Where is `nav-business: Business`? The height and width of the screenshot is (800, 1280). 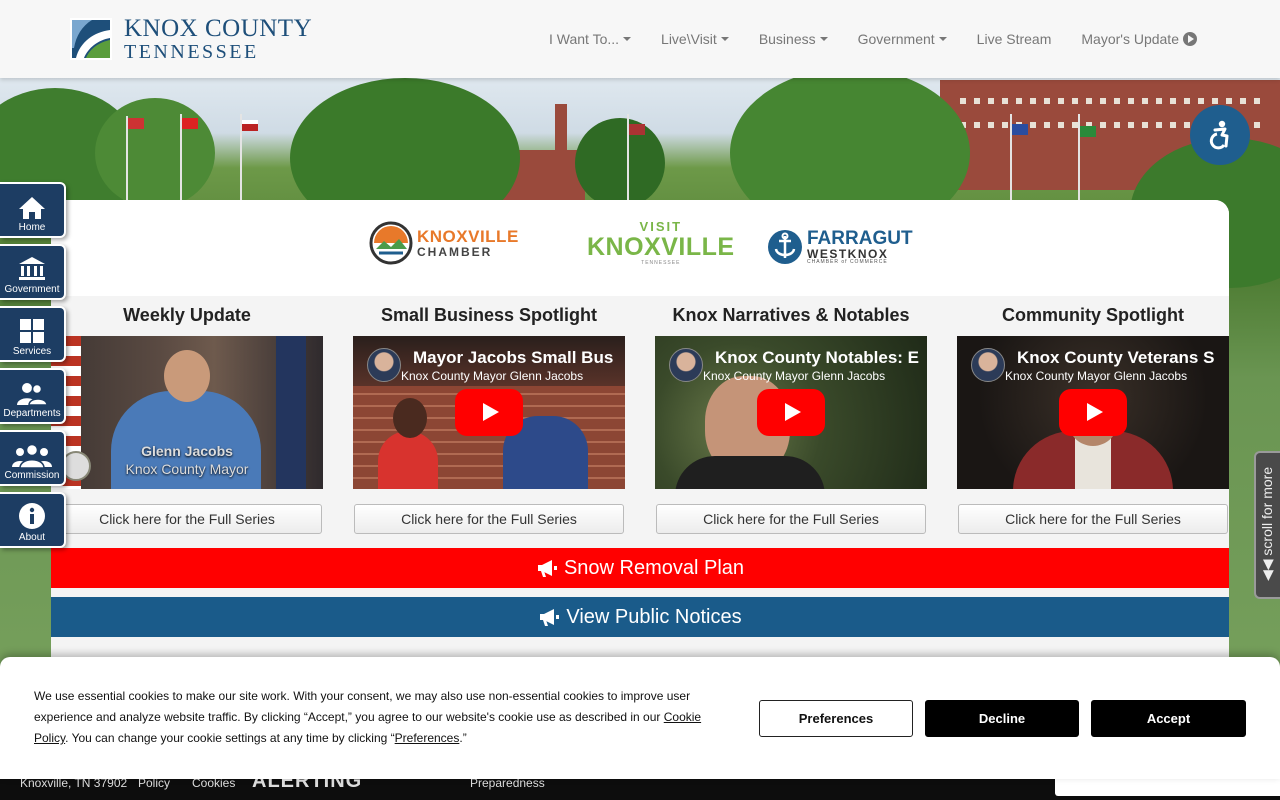 nav-business: Business is located at coordinates (793, 39).